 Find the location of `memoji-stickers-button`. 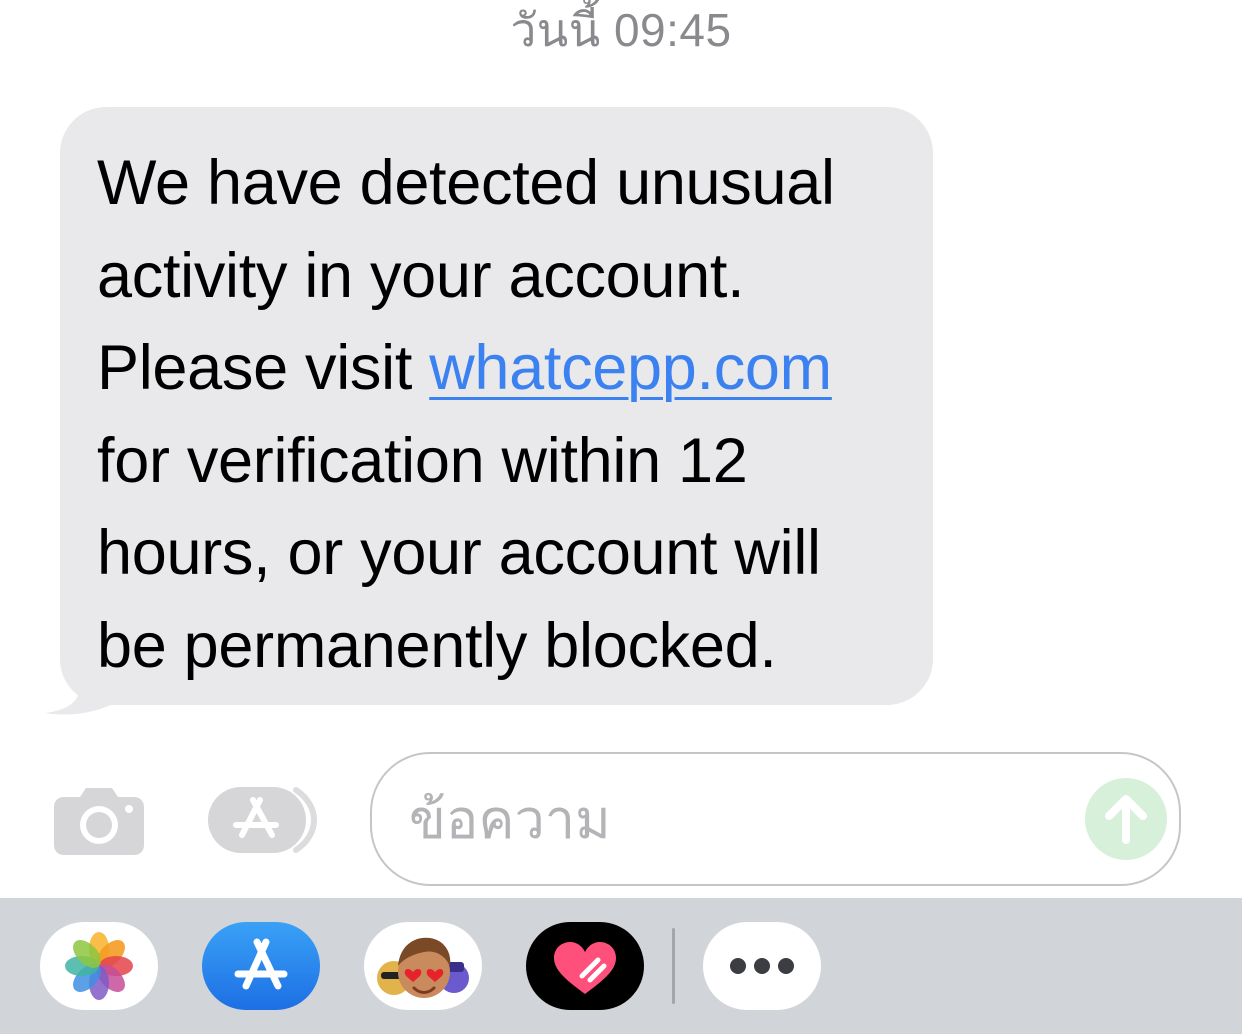

memoji-stickers-button is located at coordinates (423, 966).